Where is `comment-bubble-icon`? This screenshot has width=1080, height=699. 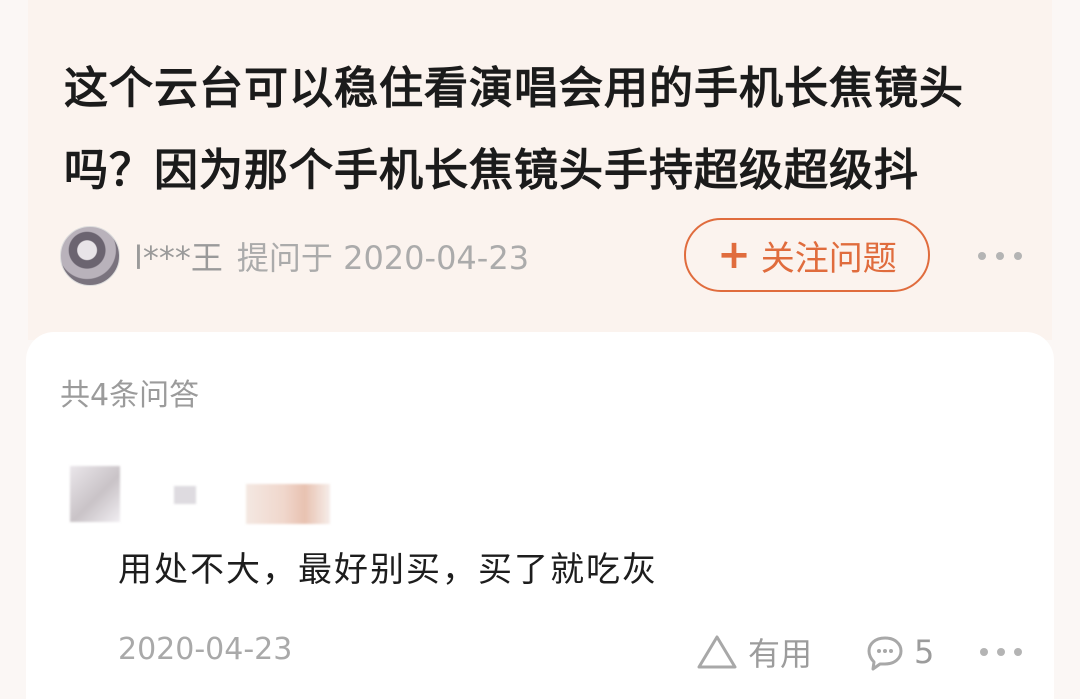 comment-bubble-icon is located at coordinates (885, 653).